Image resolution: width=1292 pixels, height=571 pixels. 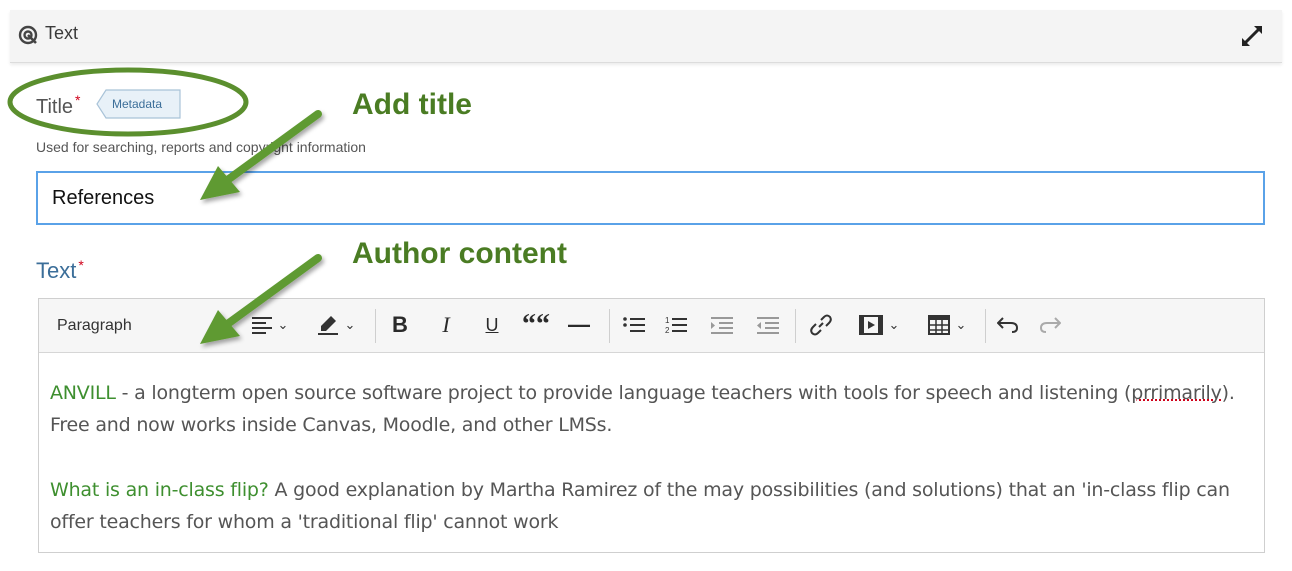 What do you see at coordinates (83, 393) in the screenshot?
I see `anvill-link: ANVILL` at bounding box center [83, 393].